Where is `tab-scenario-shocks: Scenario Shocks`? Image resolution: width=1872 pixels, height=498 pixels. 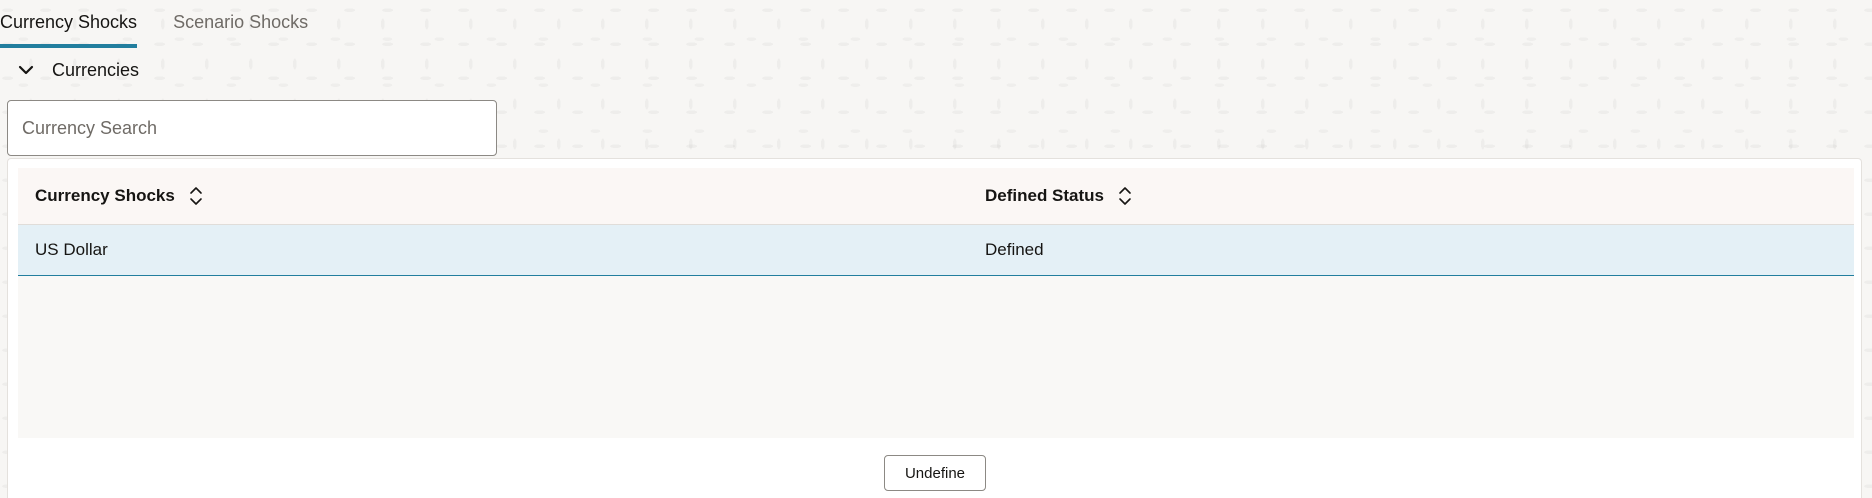
tab-scenario-shocks: Scenario Shocks is located at coordinates (240, 25).